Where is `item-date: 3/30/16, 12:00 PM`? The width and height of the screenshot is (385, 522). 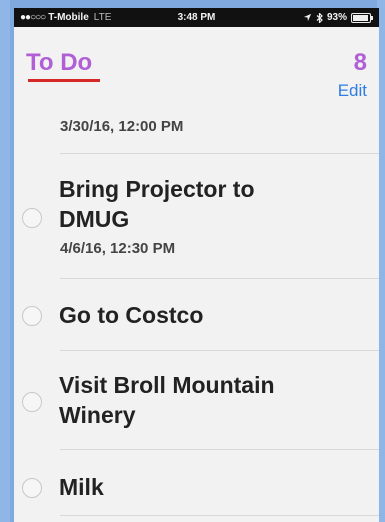
item-date: 3/30/16, 12:00 PM is located at coordinates (122, 126).